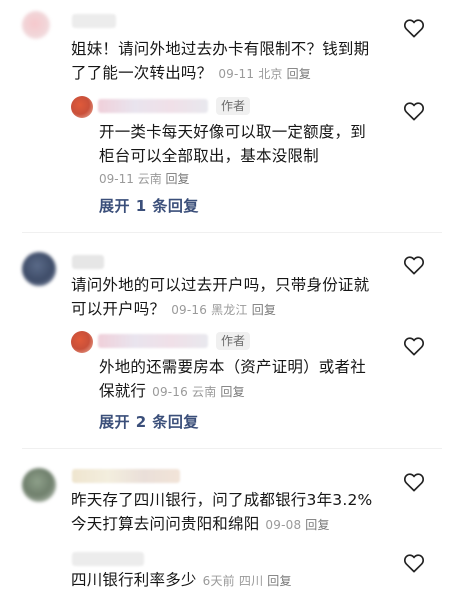  I want to click on reply-text-line: 开一类卡每天好像可以取一定额度，到, so click(232, 132).